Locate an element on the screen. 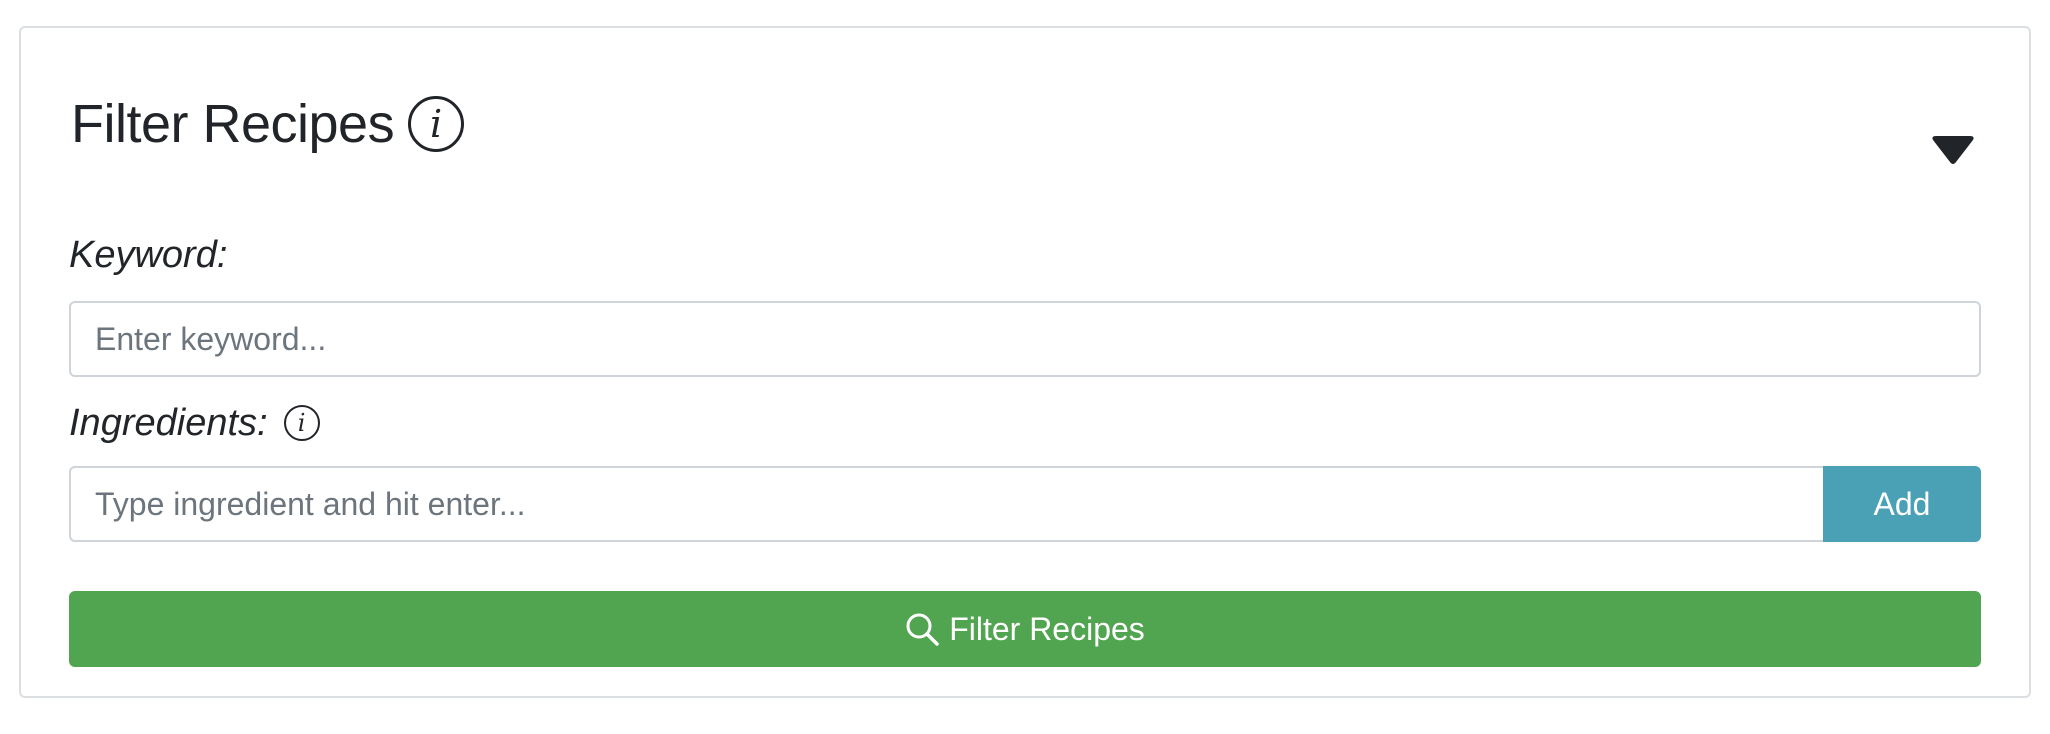  ingredients-label: Ingredients: is located at coordinates (168, 422).